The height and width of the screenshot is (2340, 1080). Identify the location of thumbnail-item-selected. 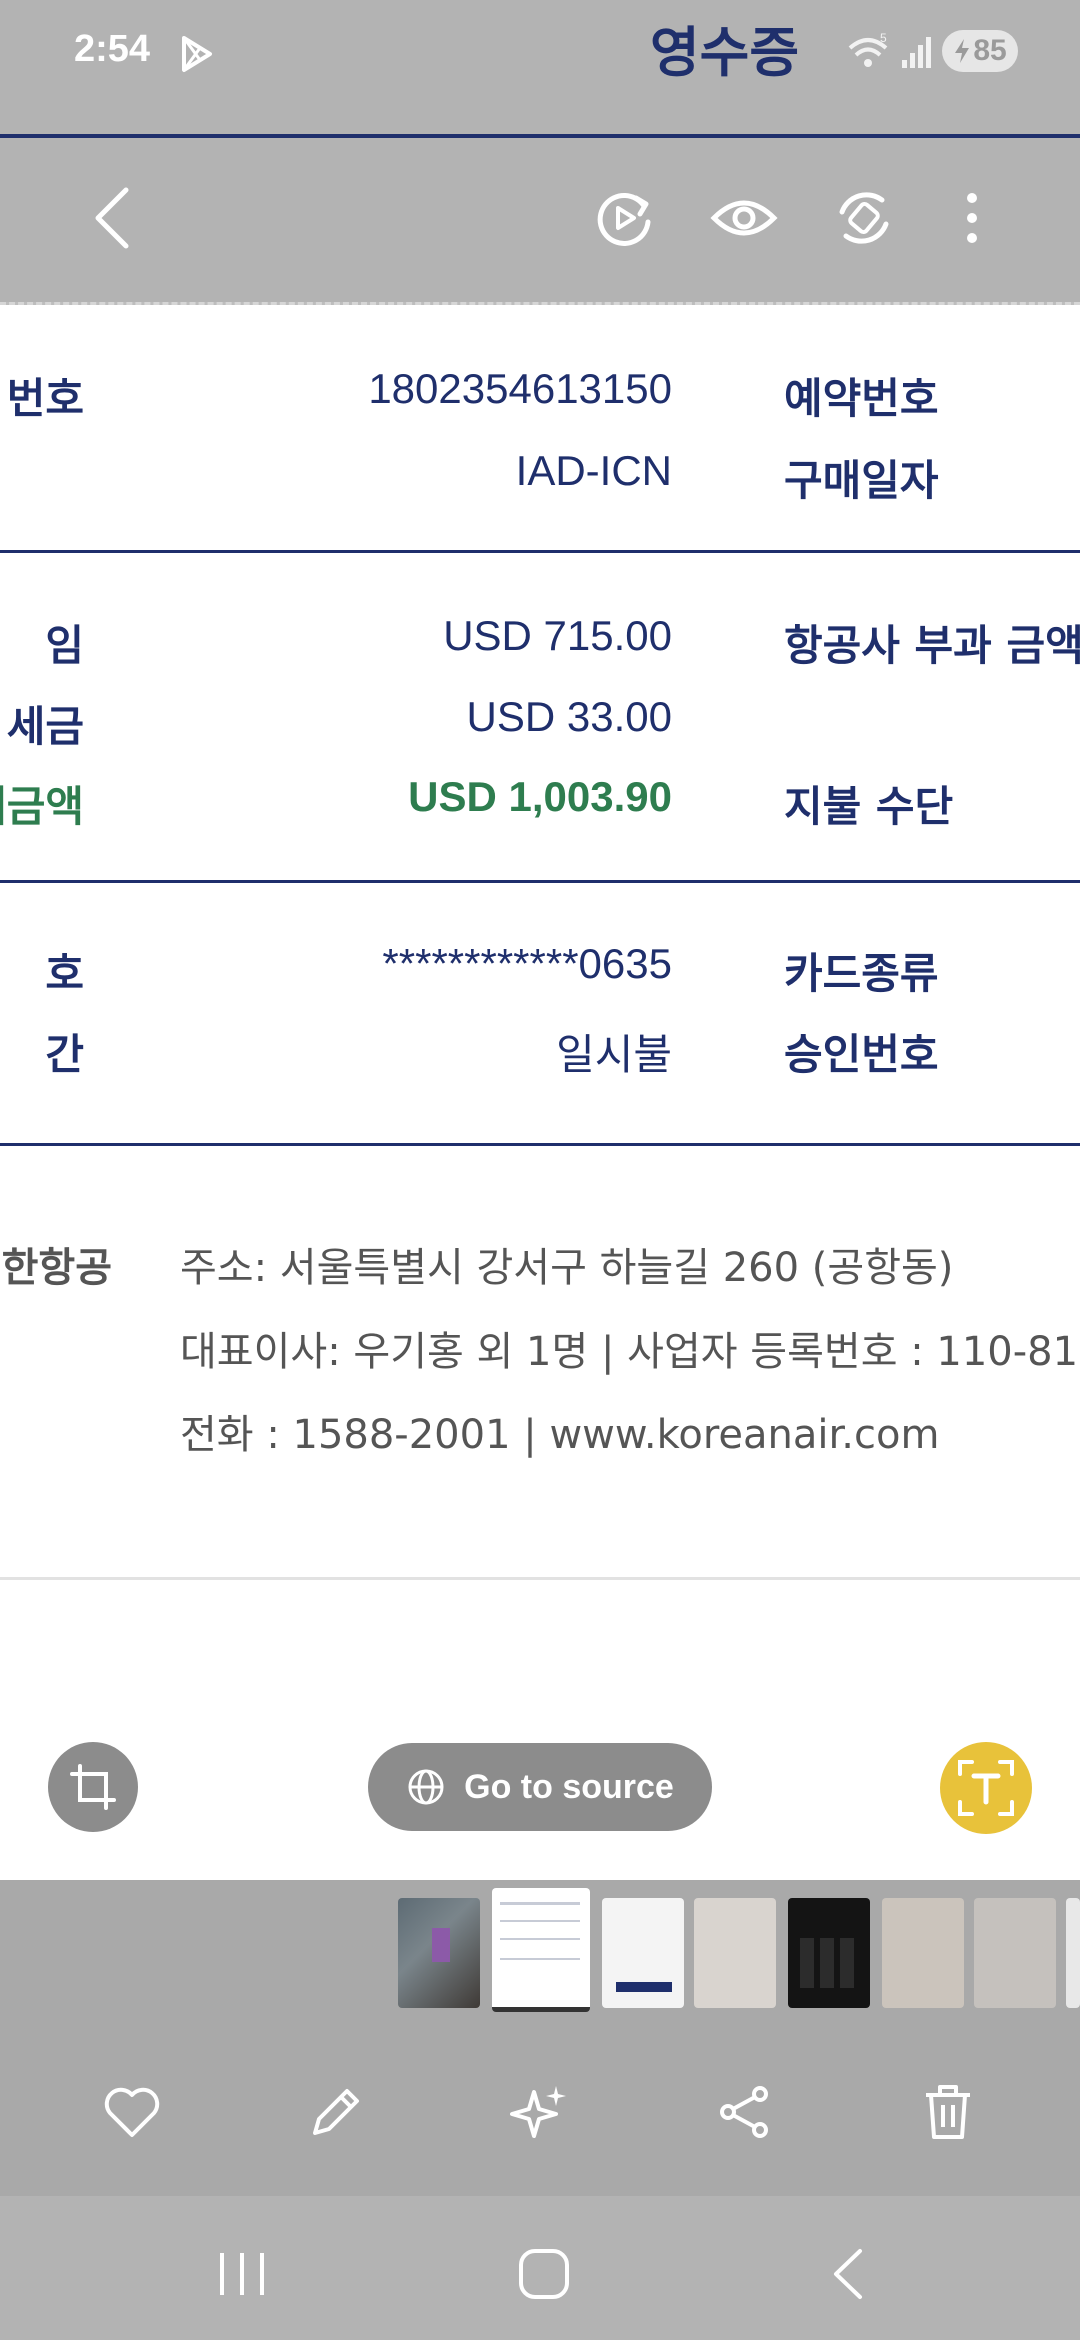
(541, 1950).